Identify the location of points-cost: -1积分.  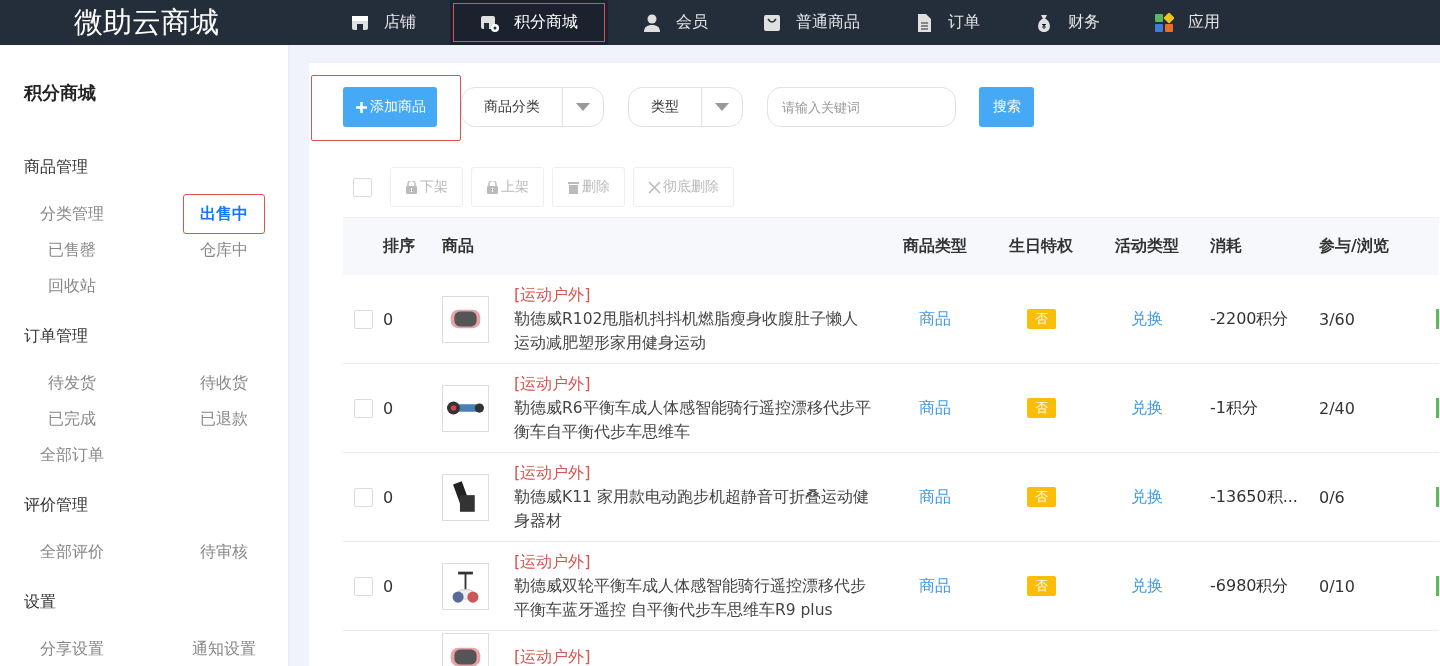
(1234, 407).